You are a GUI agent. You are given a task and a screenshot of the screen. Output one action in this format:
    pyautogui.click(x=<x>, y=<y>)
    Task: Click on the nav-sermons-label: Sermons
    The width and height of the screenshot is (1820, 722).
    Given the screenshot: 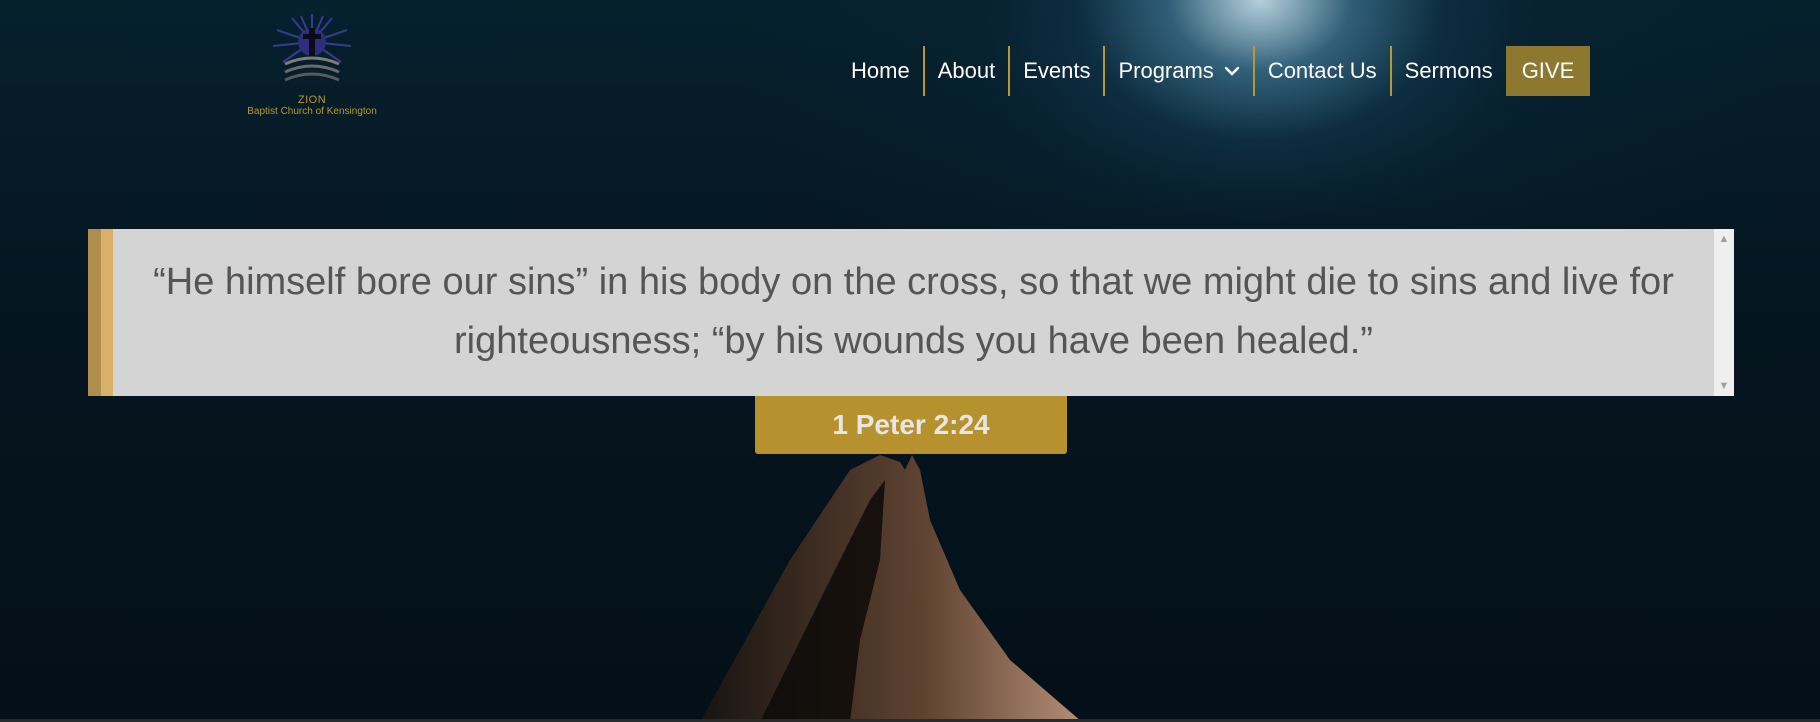 What is the action you would take?
    pyautogui.click(x=1448, y=70)
    